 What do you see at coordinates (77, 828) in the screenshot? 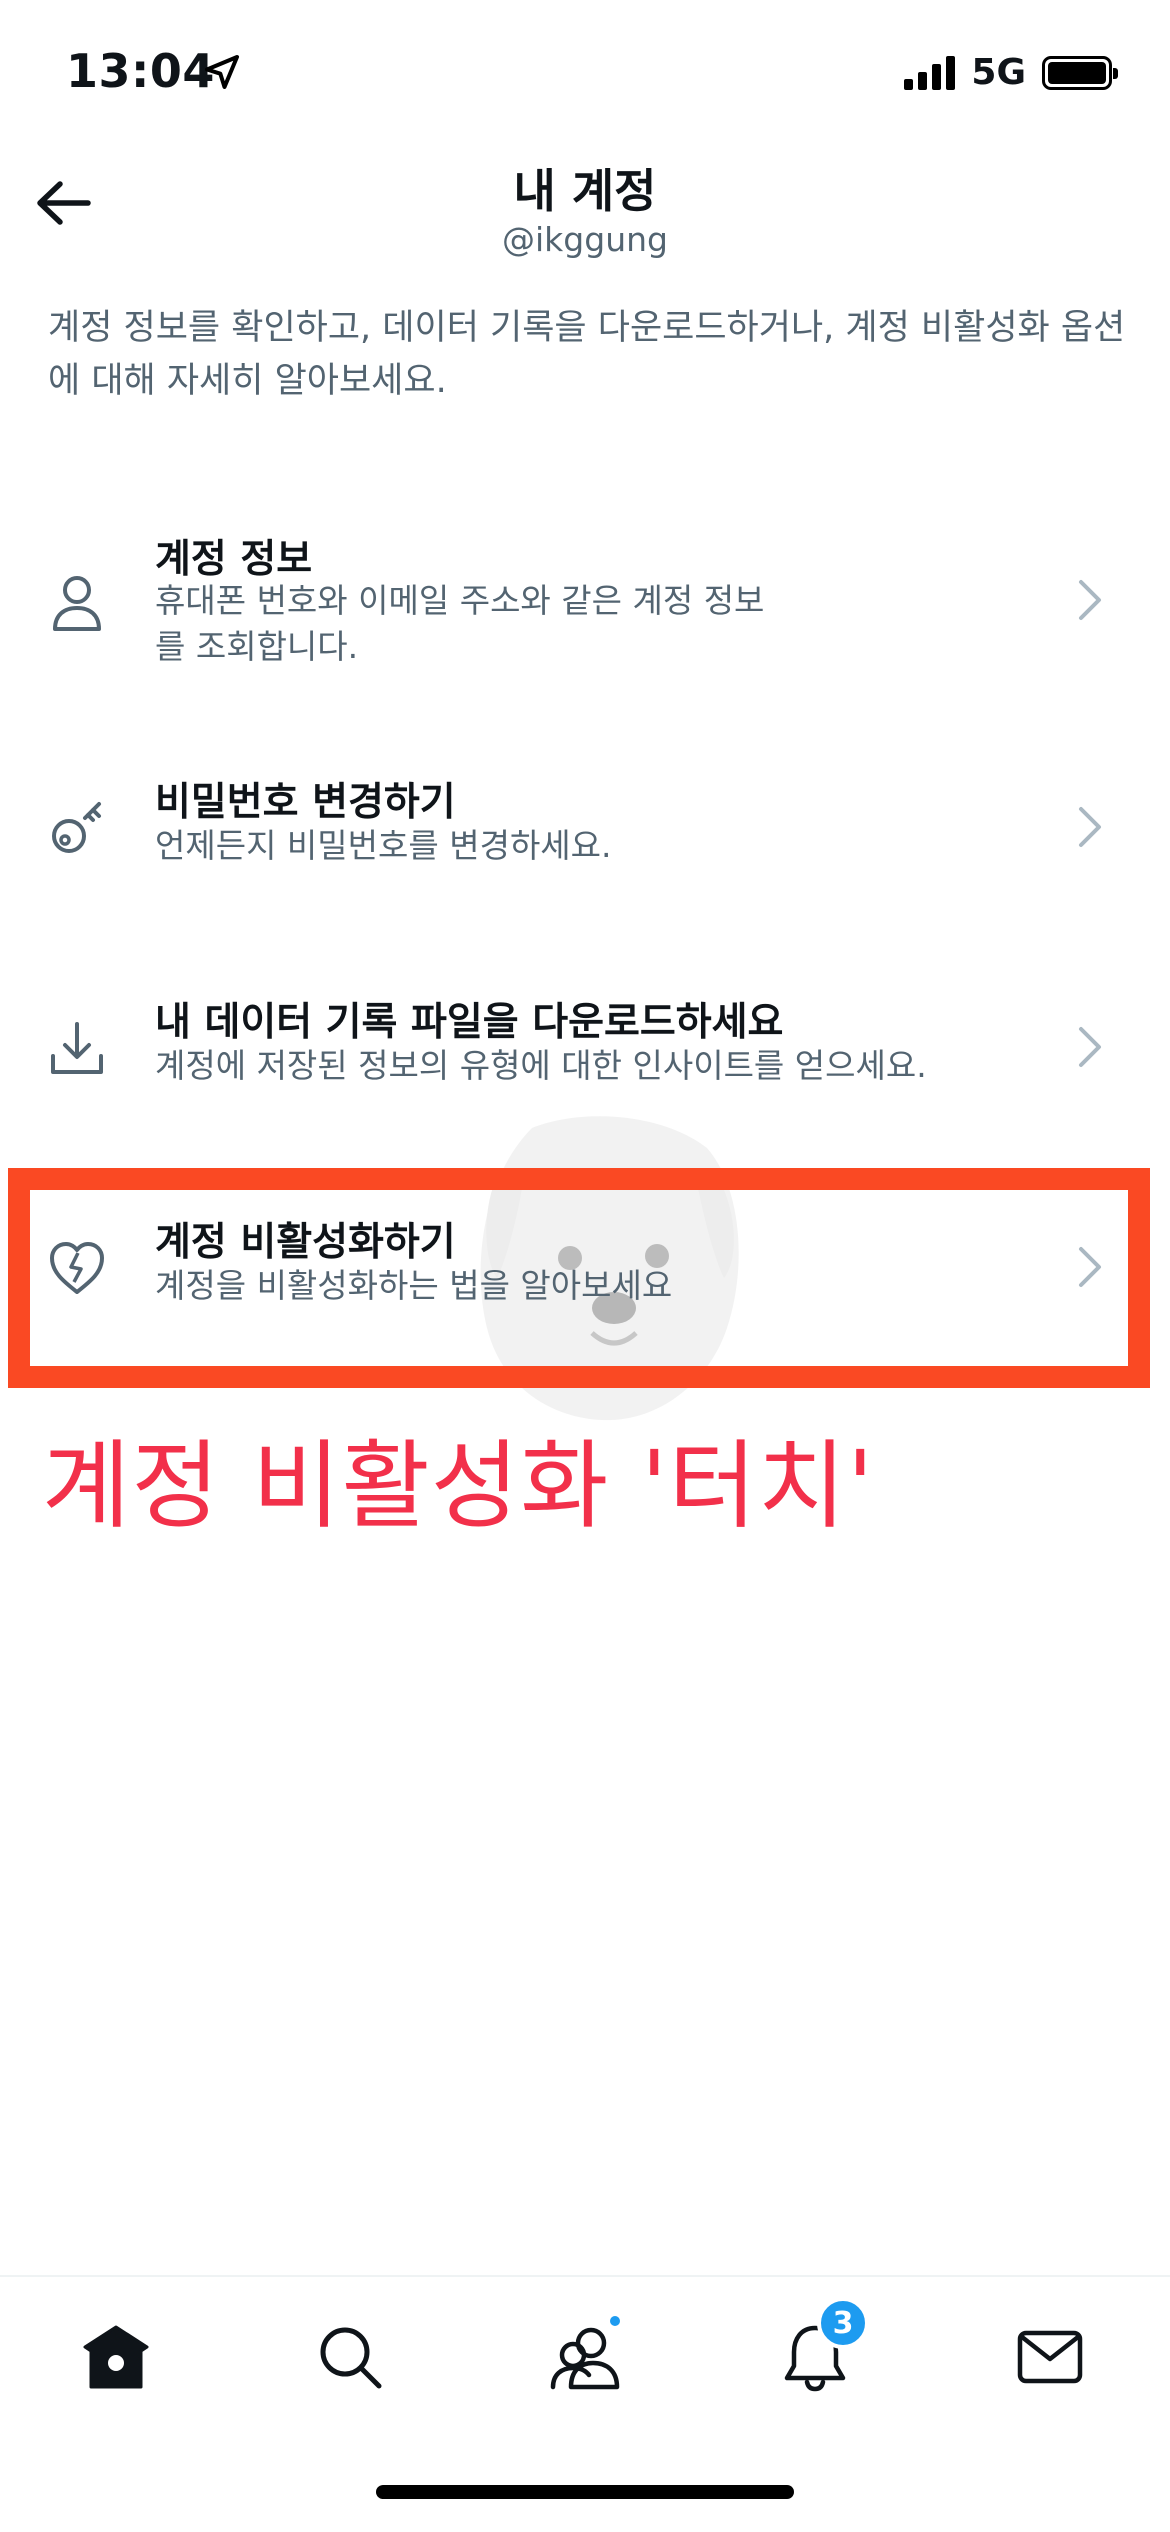
I see `key-icon` at bounding box center [77, 828].